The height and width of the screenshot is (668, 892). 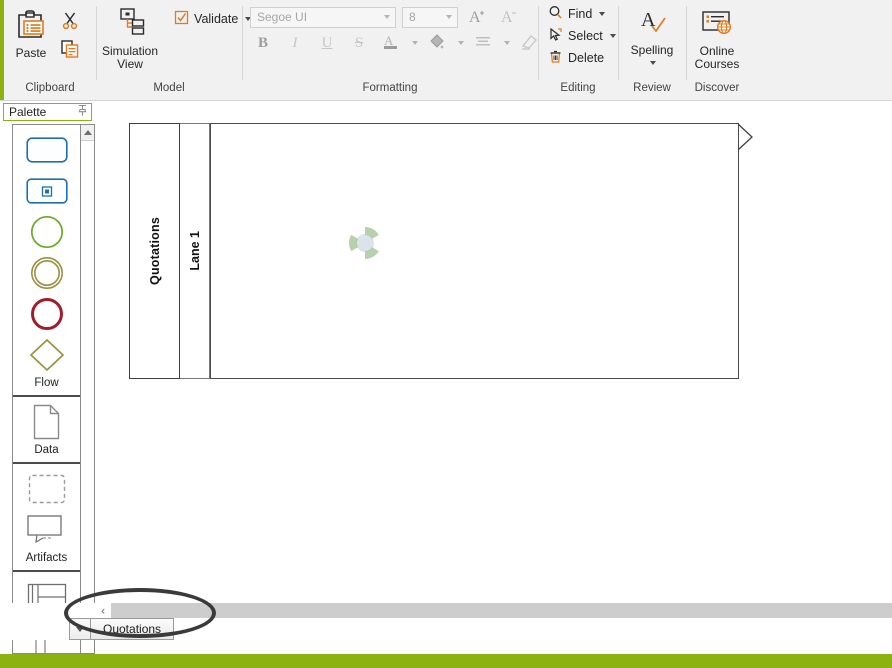 I want to click on copy-icon, so click(x=70, y=51).